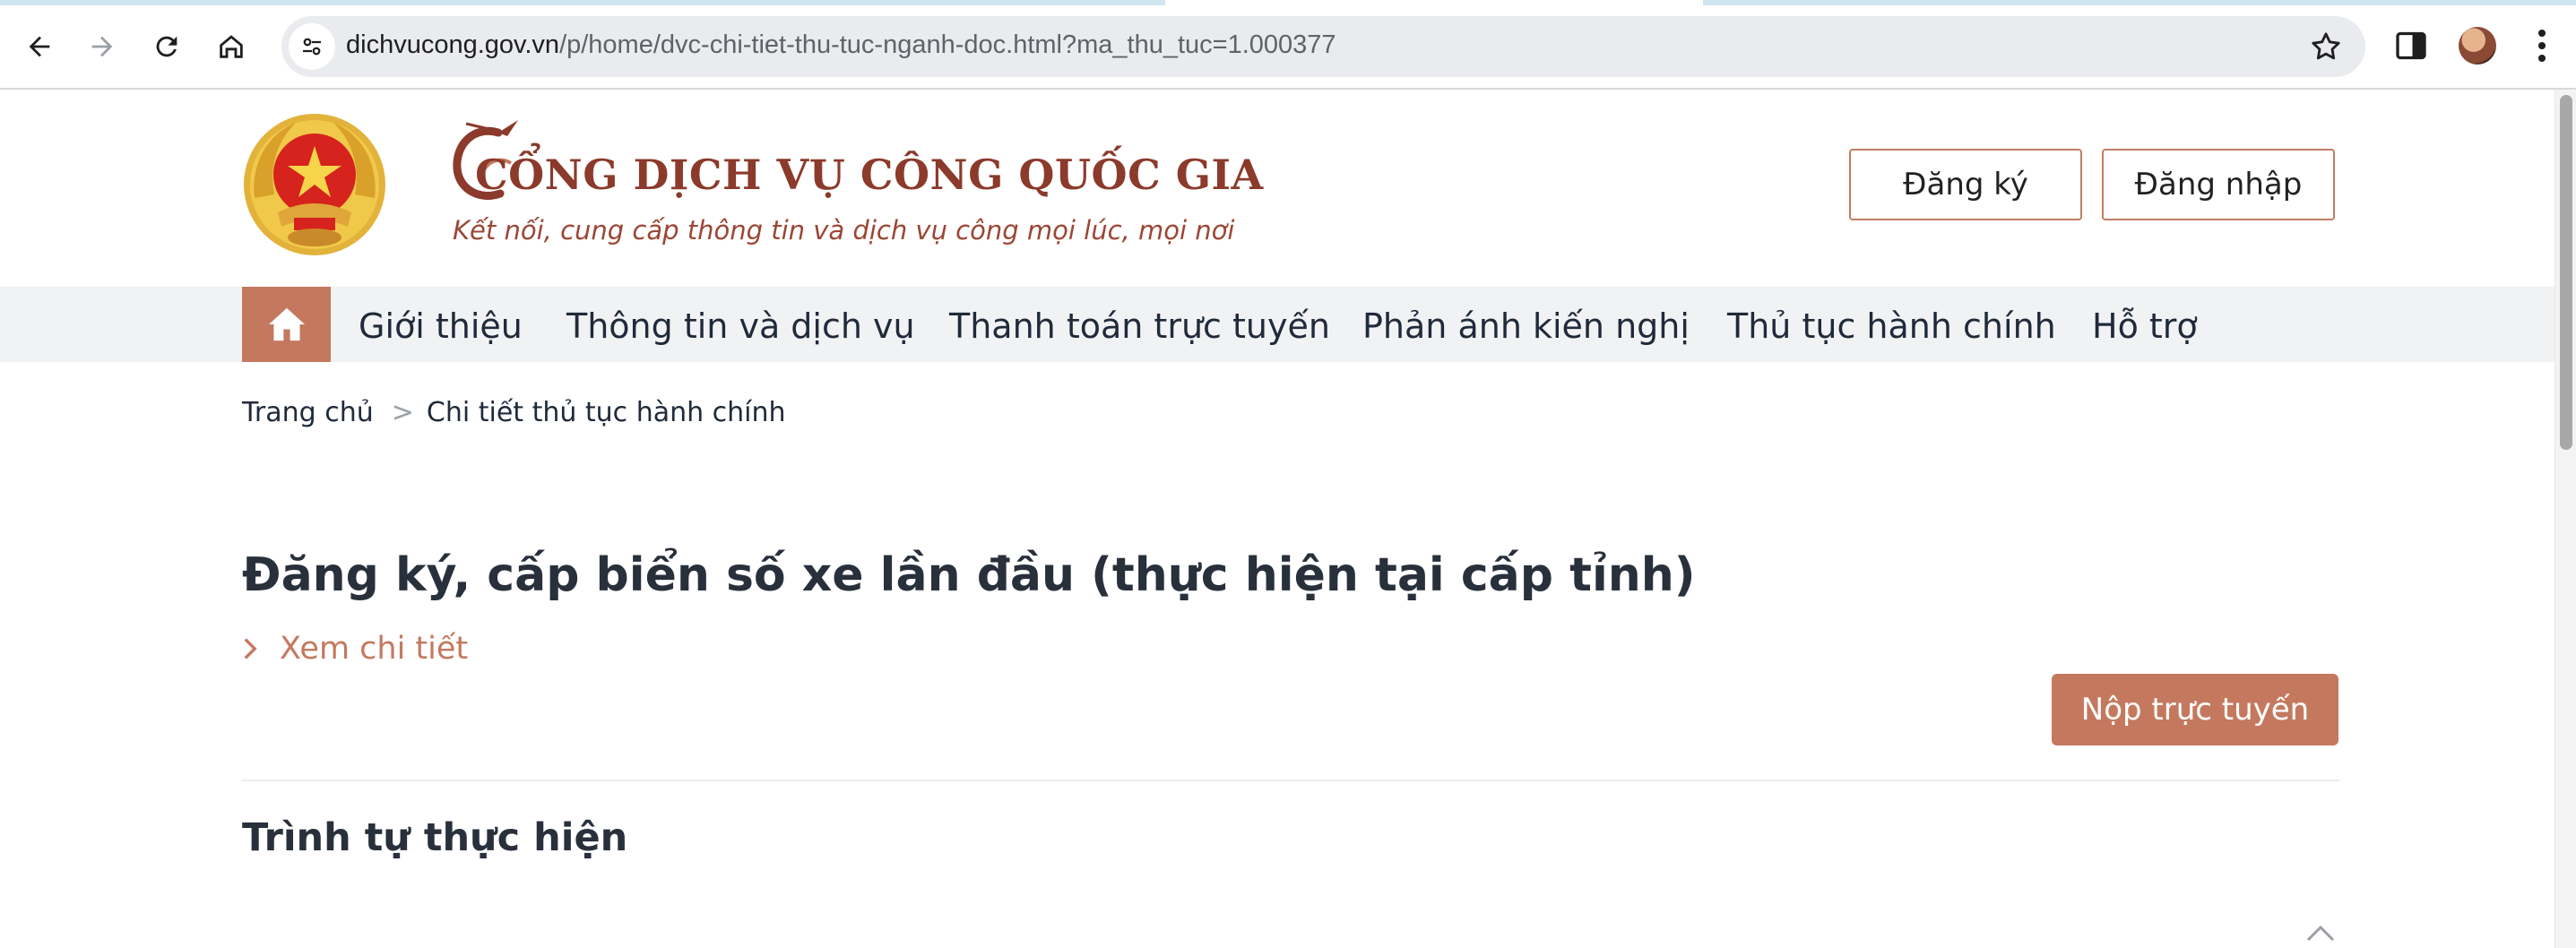  I want to click on breadcrumb-current: Chi tiết thủ tục hành chính, so click(606, 412).